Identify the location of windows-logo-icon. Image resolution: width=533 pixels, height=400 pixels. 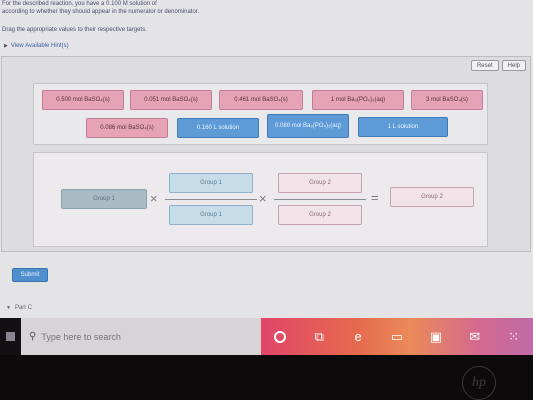
(10, 336).